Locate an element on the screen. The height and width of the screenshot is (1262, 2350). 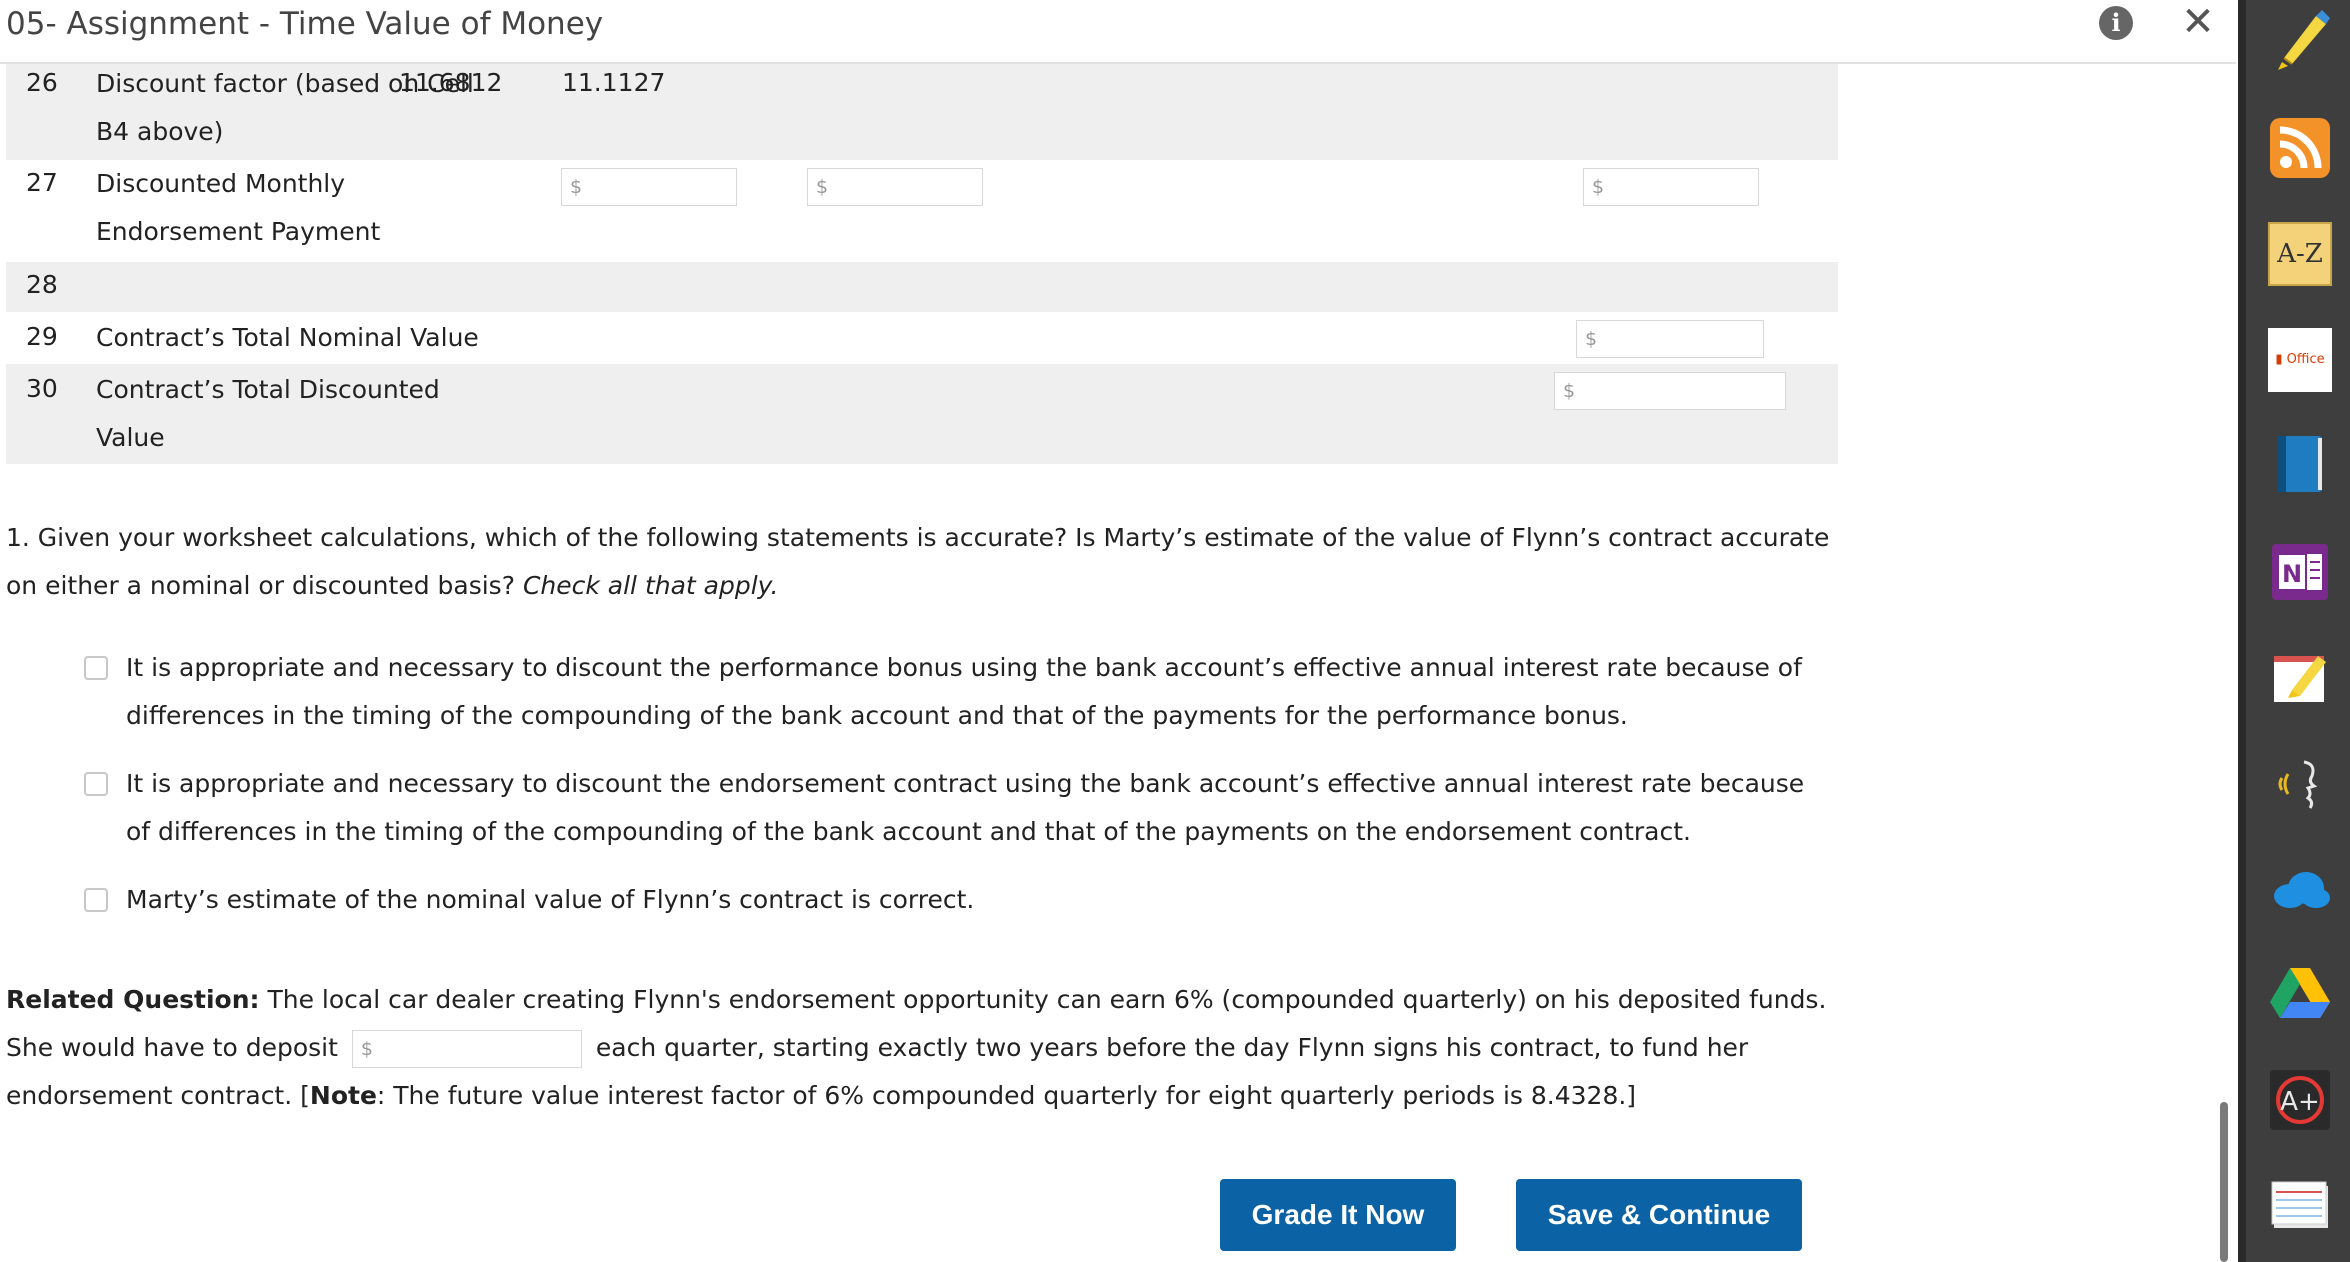
text-to-speech-icon is located at coordinates (2300, 784).